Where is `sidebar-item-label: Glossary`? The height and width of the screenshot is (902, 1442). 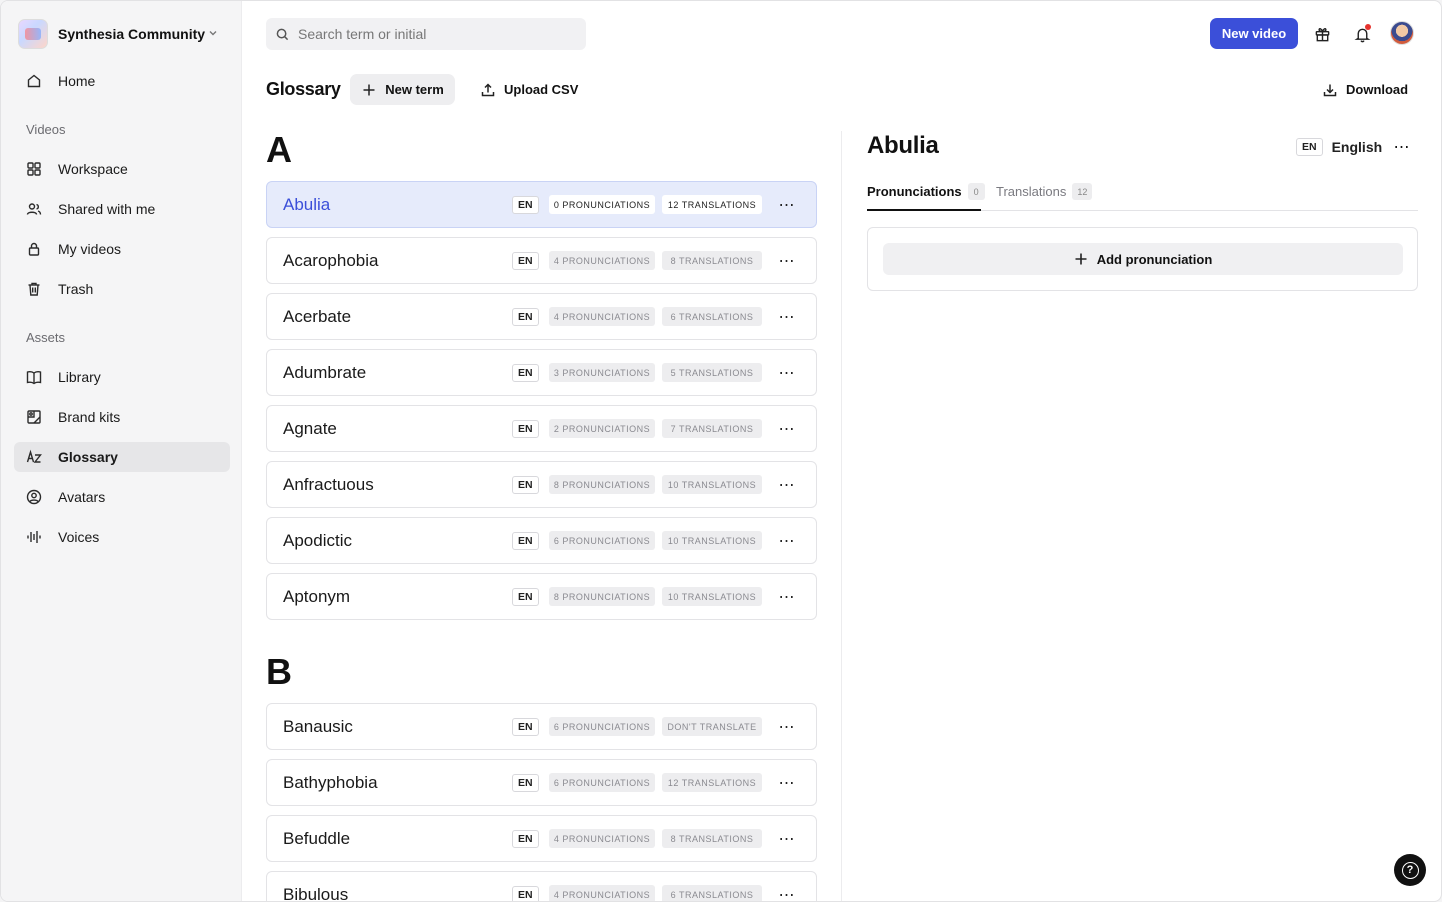
sidebar-item-label: Glossary is located at coordinates (88, 457).